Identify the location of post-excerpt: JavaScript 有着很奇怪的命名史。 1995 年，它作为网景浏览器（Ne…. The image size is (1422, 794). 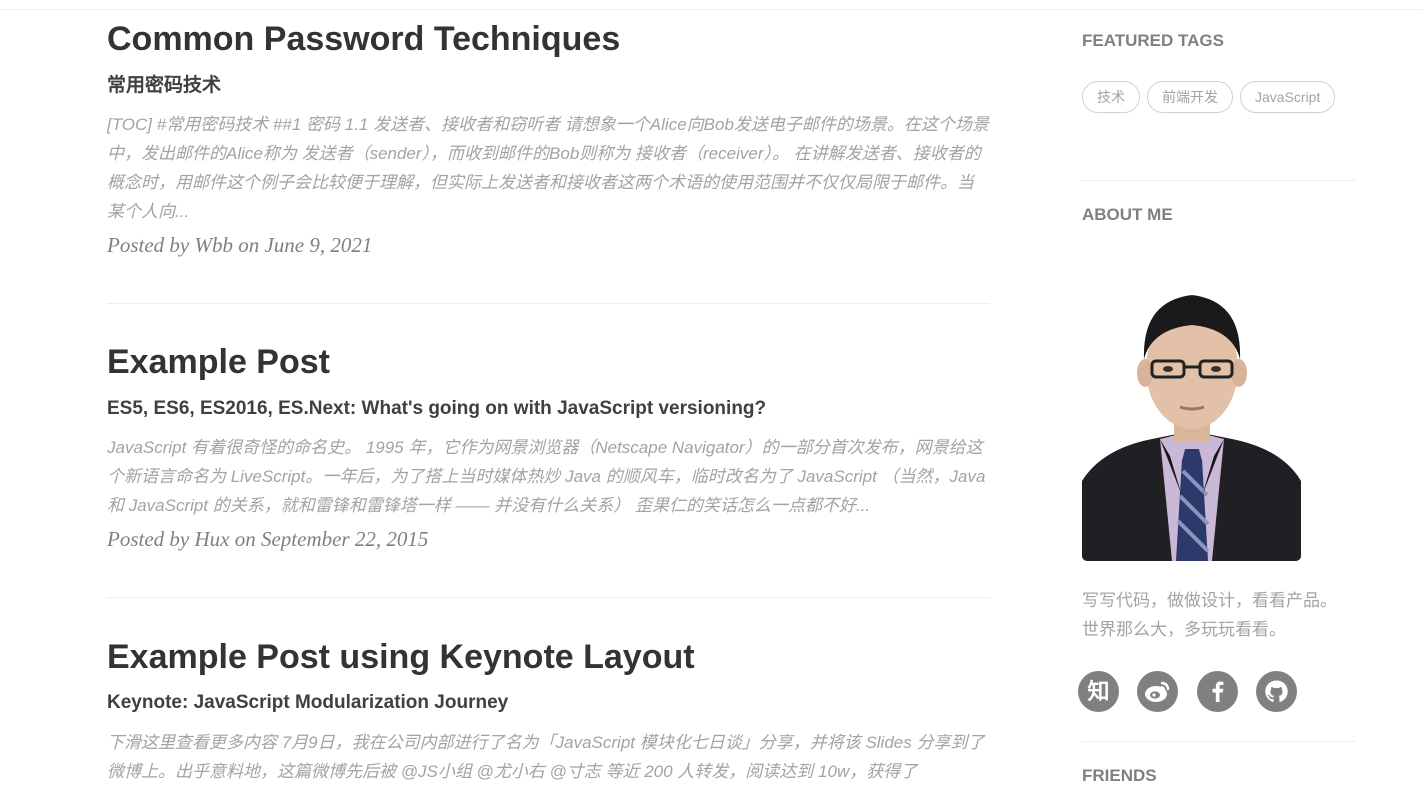
(548, 476).